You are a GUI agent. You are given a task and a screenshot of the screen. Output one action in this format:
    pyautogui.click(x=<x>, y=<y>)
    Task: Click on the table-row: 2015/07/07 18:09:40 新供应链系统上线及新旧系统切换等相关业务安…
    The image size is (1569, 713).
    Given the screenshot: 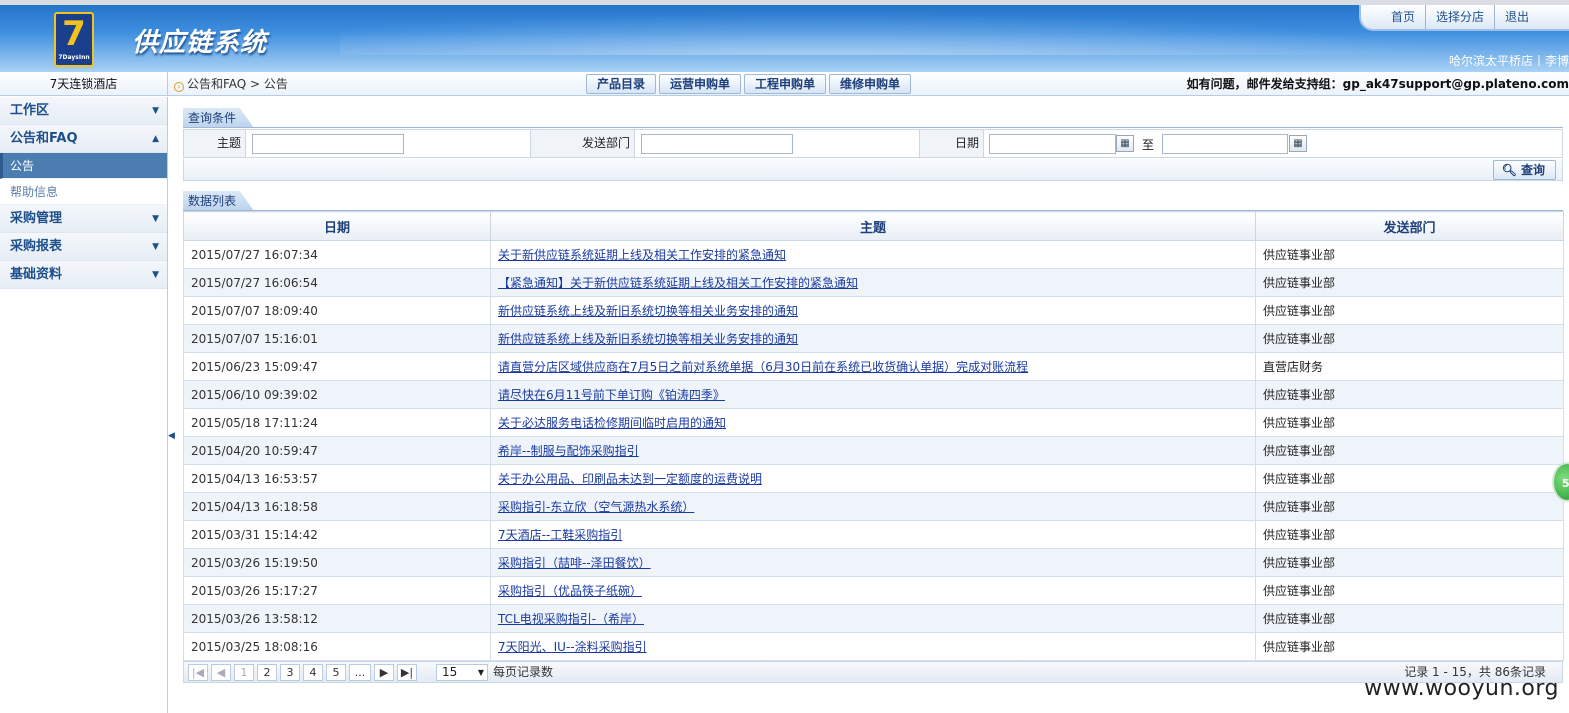 What is the action you would take?
    pyautogui.click(x=873, y=310)
    